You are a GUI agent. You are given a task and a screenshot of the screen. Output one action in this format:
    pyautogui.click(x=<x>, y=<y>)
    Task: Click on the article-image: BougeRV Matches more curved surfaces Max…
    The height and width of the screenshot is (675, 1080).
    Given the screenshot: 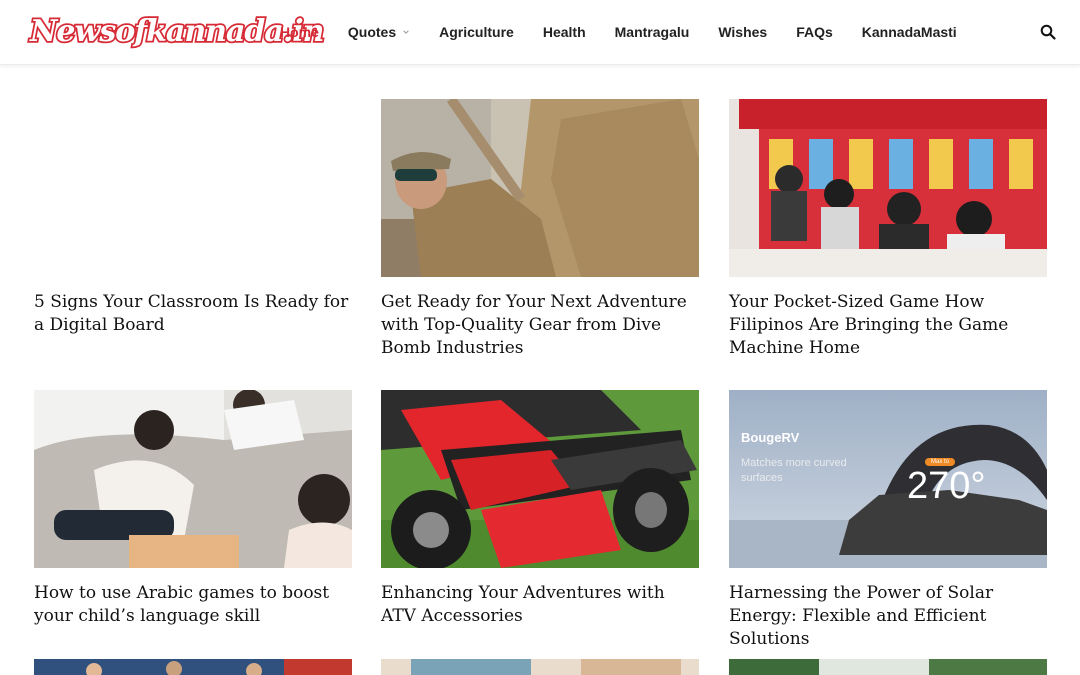 What is the action you would take?
    pyautogui.click(x=888, y=479)
    